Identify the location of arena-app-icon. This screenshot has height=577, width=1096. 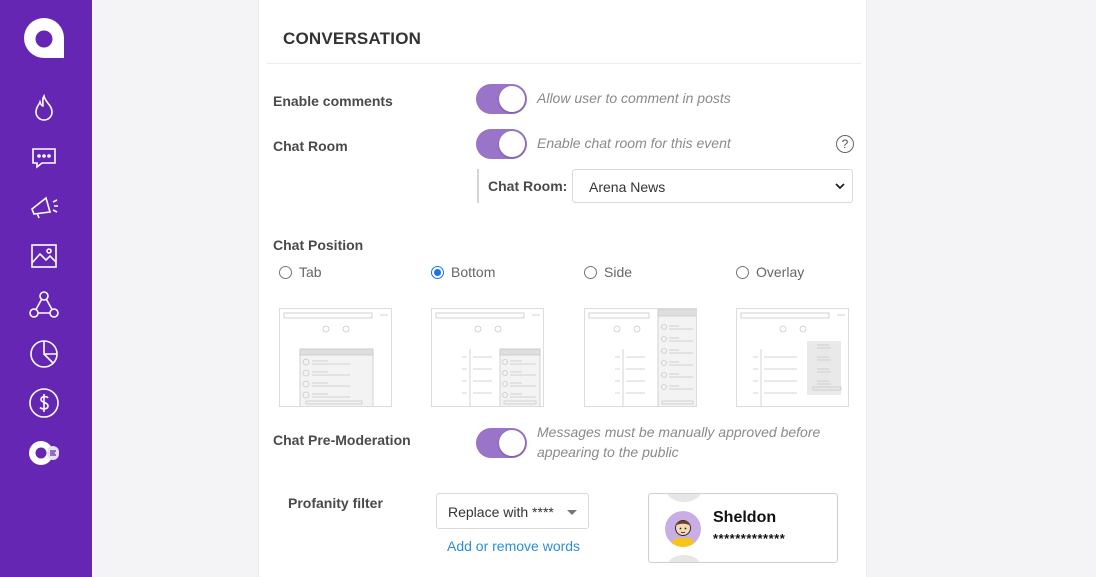
(44, 453).